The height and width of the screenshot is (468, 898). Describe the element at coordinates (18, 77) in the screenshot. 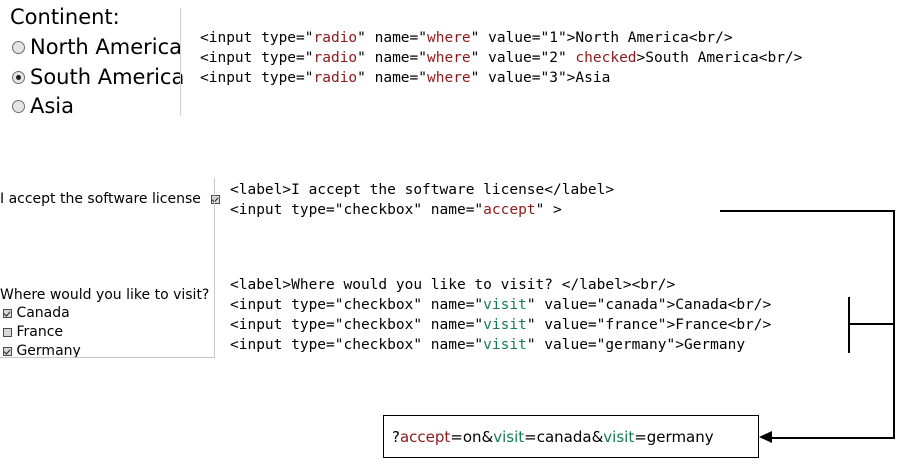

I see `radio-button-selected` at that location.